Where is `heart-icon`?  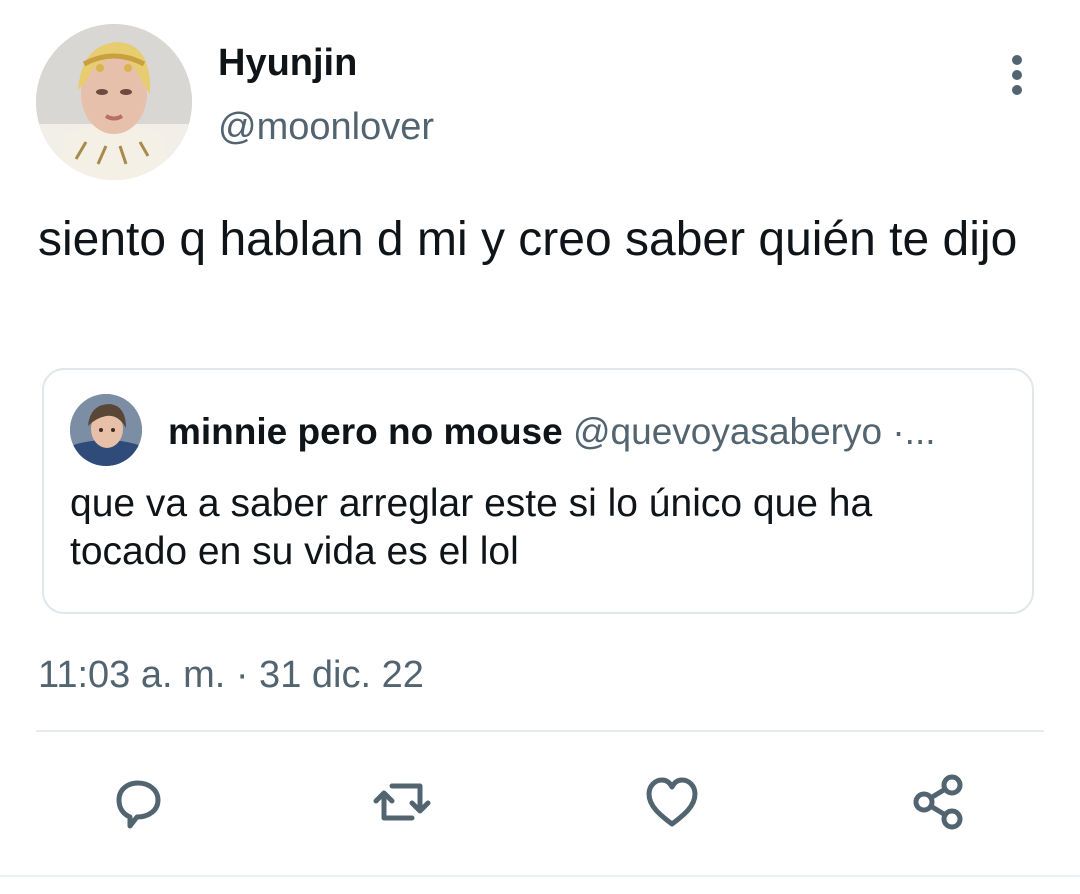 heart-icon is located at coordinates (672, 802).